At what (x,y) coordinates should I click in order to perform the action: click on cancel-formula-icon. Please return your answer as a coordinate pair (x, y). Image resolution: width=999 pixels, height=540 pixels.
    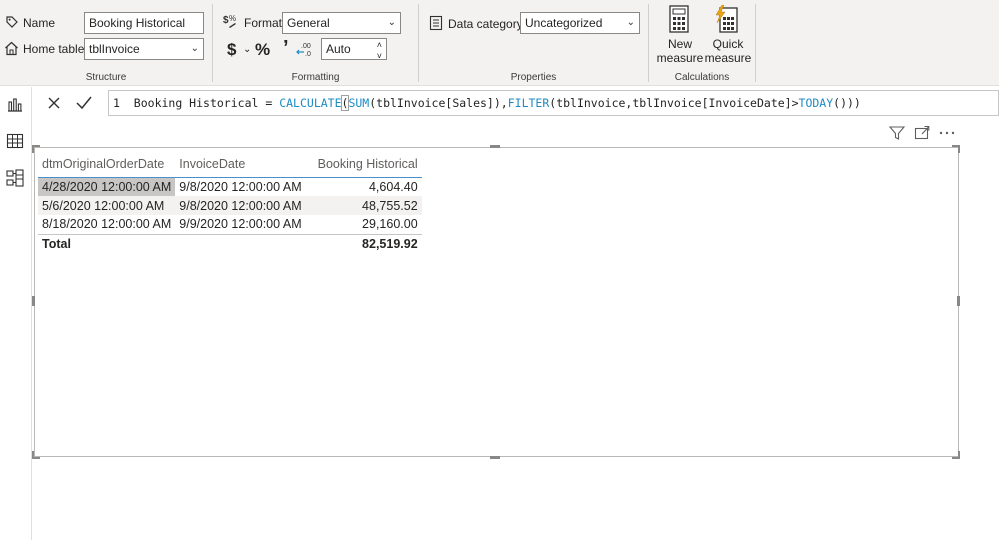
    Looking at the image, I should click on (54, 103).